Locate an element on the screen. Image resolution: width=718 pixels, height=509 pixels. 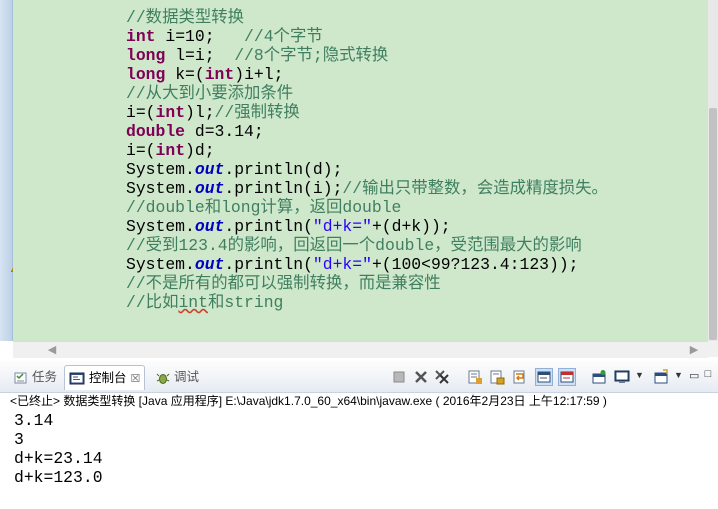
code-token: )i+l; is located at coordinates (259, 74).